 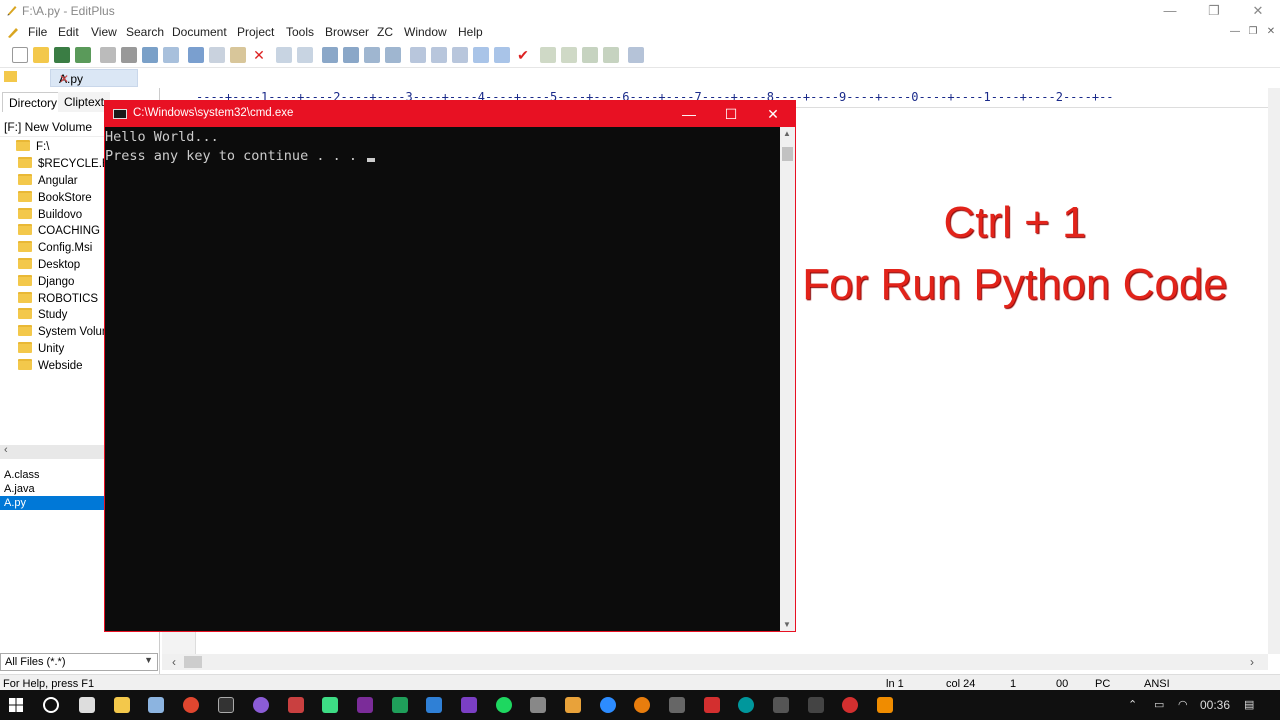 What do you see at coordinates (59, 232) in the screenshot?
I see `tree-folder: COACHING` at bounding box center [59, 232].